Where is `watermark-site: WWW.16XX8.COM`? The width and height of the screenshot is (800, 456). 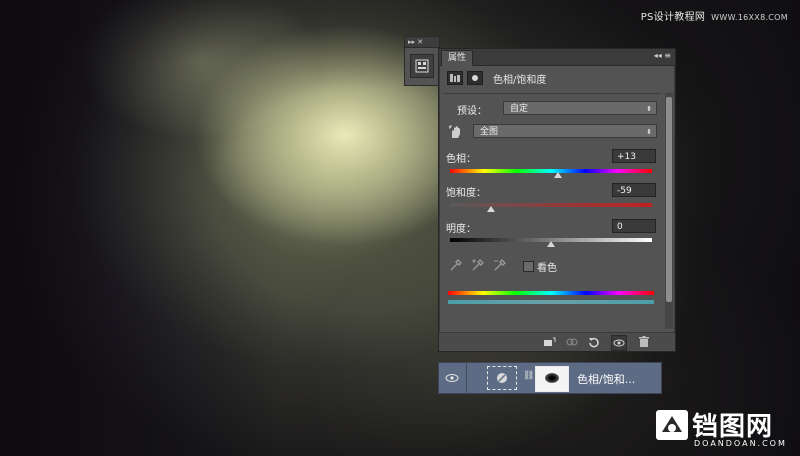 watermark-site: WWW.16XX8.COM is located at coordinates (749, 17).